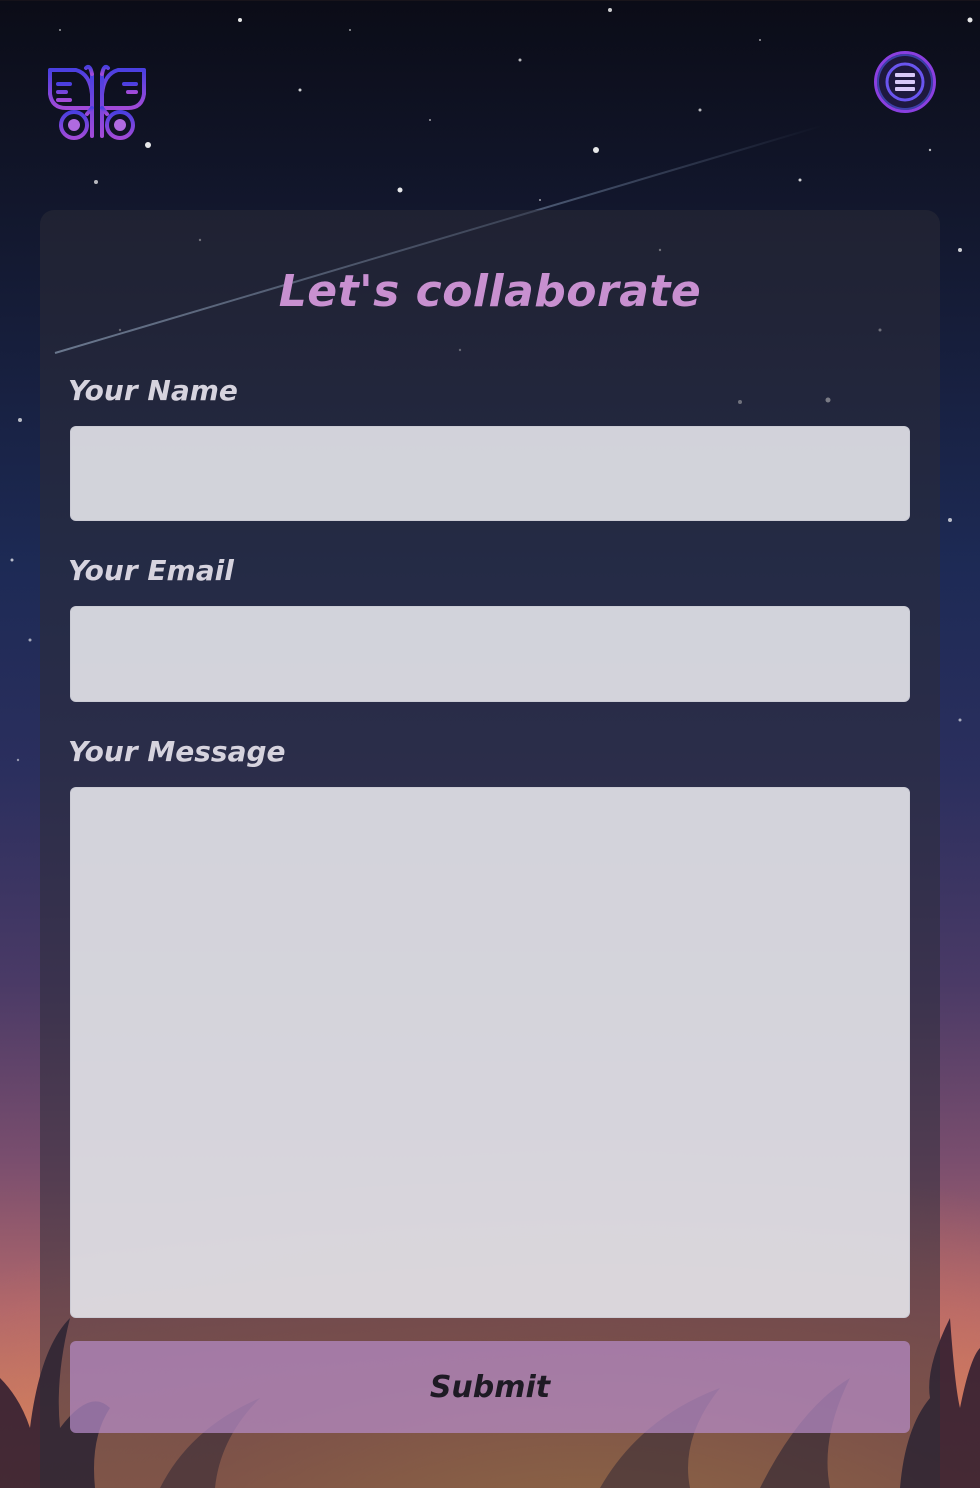  I want to click on email-label: Your Email, so click(151, 570).